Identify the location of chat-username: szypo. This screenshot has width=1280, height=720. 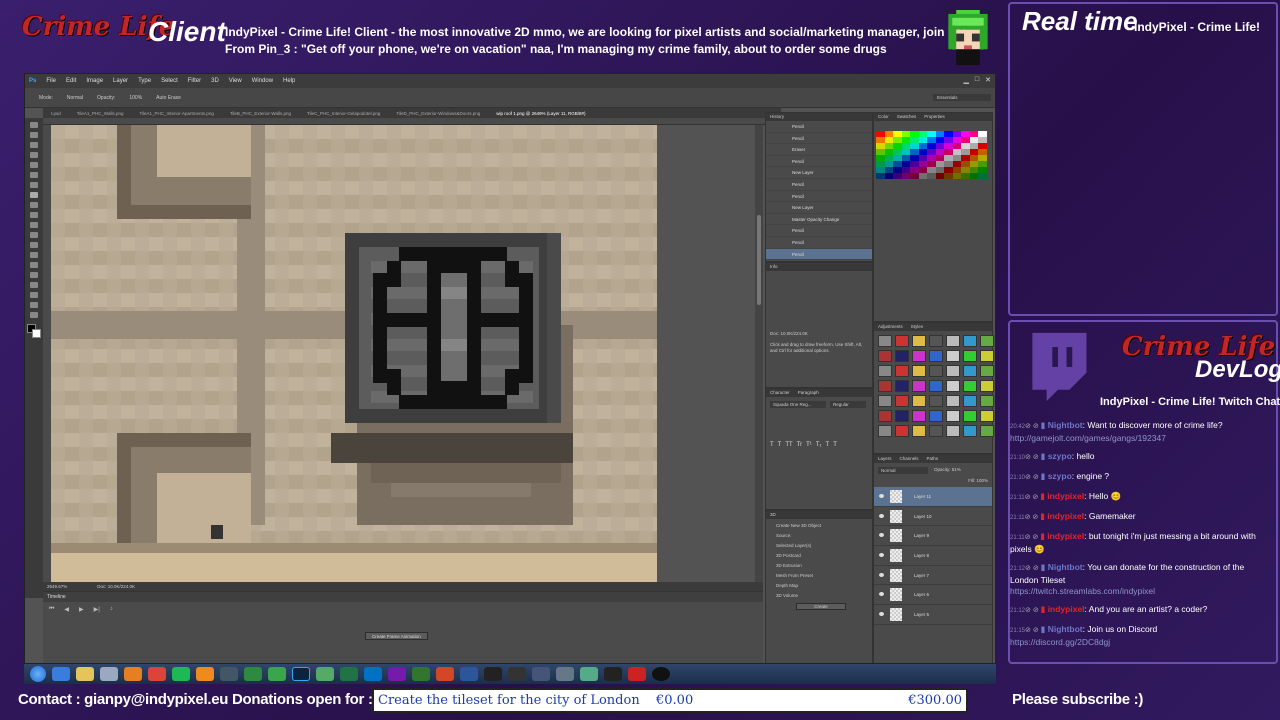
(1060, 476).